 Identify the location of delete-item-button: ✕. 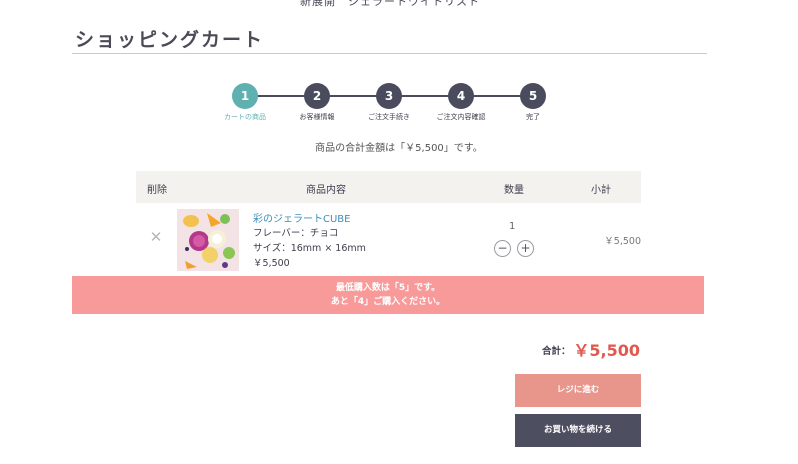
(156, 237).